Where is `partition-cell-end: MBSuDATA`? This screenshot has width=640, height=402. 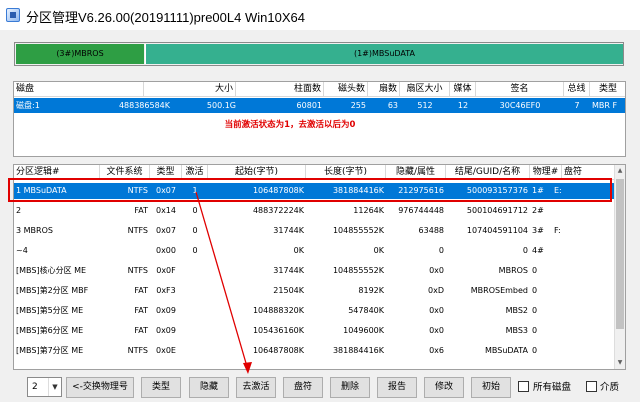
partition-cell-end: MBSuDATA is located at coordinates (506, 350).